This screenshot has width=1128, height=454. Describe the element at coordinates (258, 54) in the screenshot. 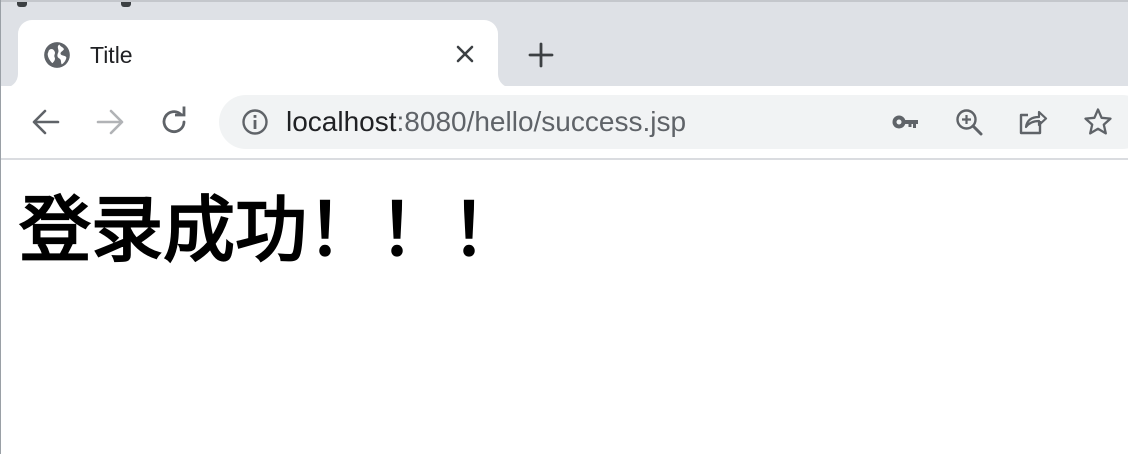

I see `tab-active: Title` at that location.